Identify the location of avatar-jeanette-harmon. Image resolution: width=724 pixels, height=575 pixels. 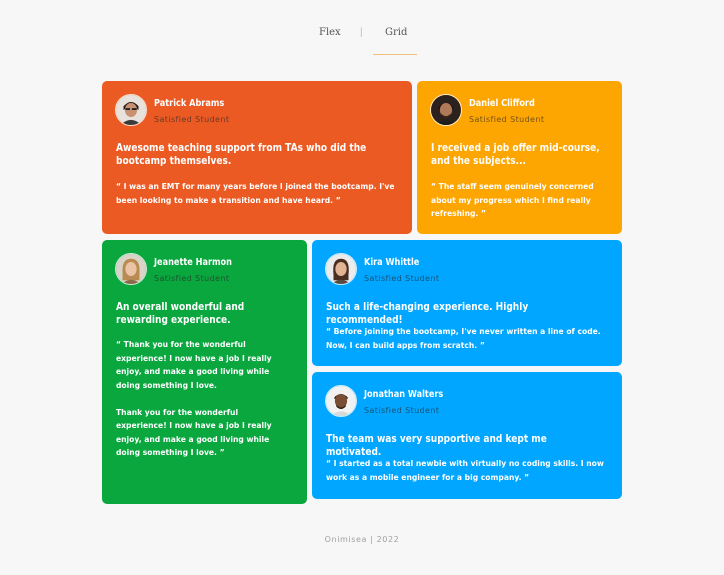
(131, 269).